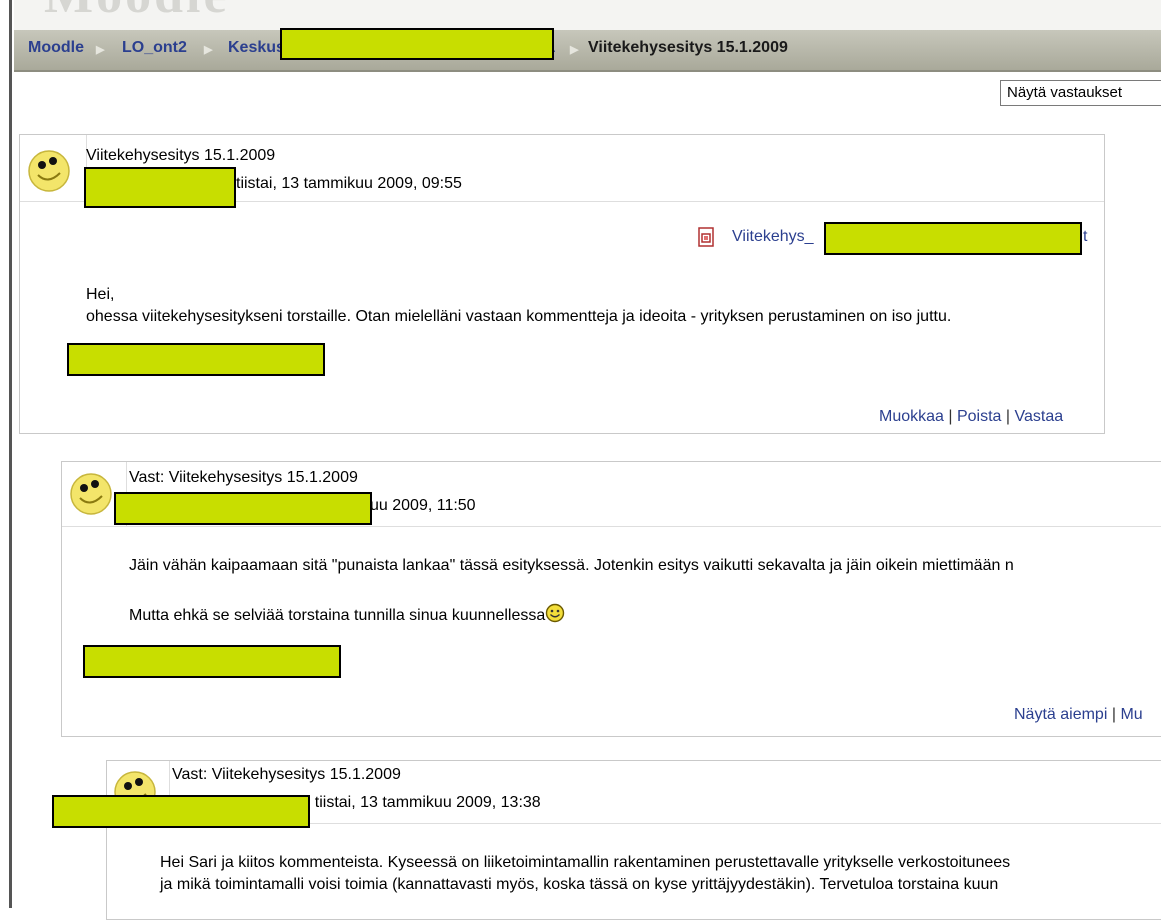  What do you see at coordinates (1080, 93) in the screenshot?
I see `display-mode-select: Näytä vastaukset` at bounding box center [1080, 93].